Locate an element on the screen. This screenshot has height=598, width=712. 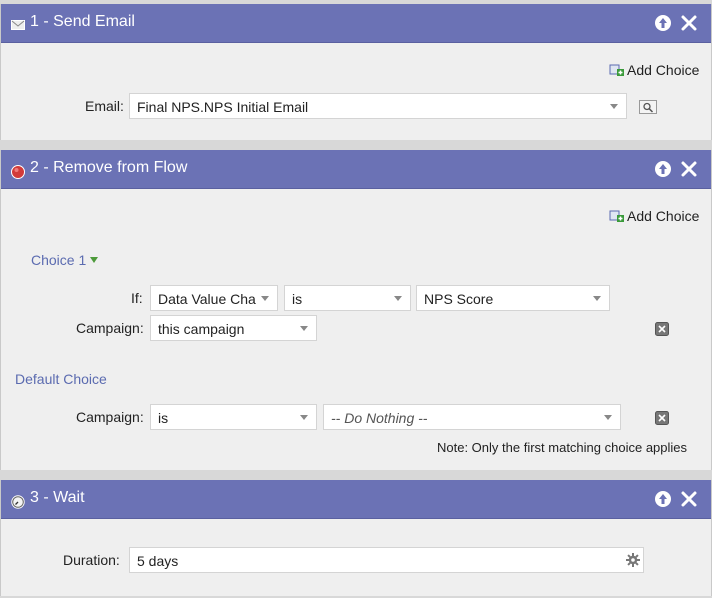
default-action-select: -- Do Nothing -- is located at coordinates (472, 417).